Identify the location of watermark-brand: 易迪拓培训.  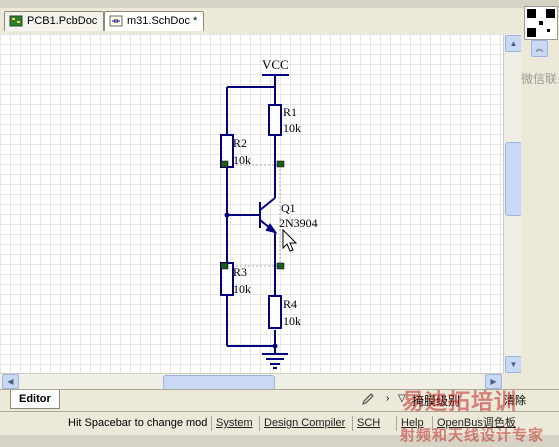
(460, 401).